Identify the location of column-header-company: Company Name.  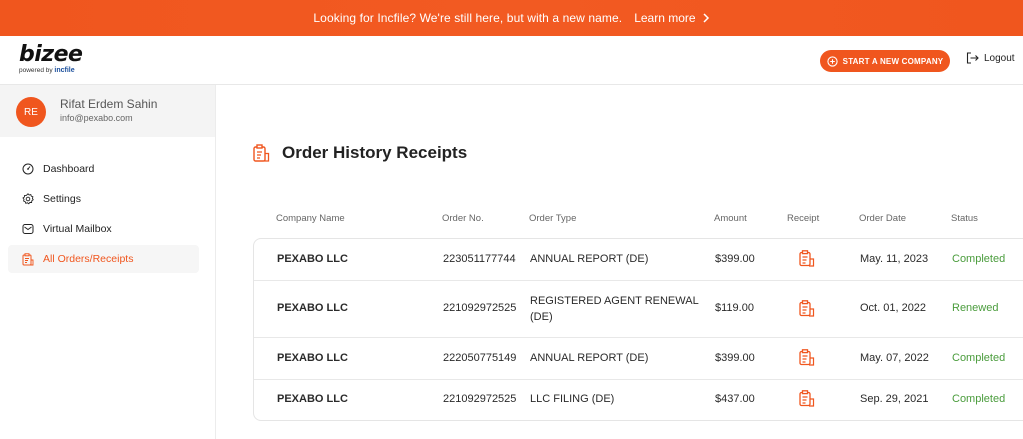
(310, 218).